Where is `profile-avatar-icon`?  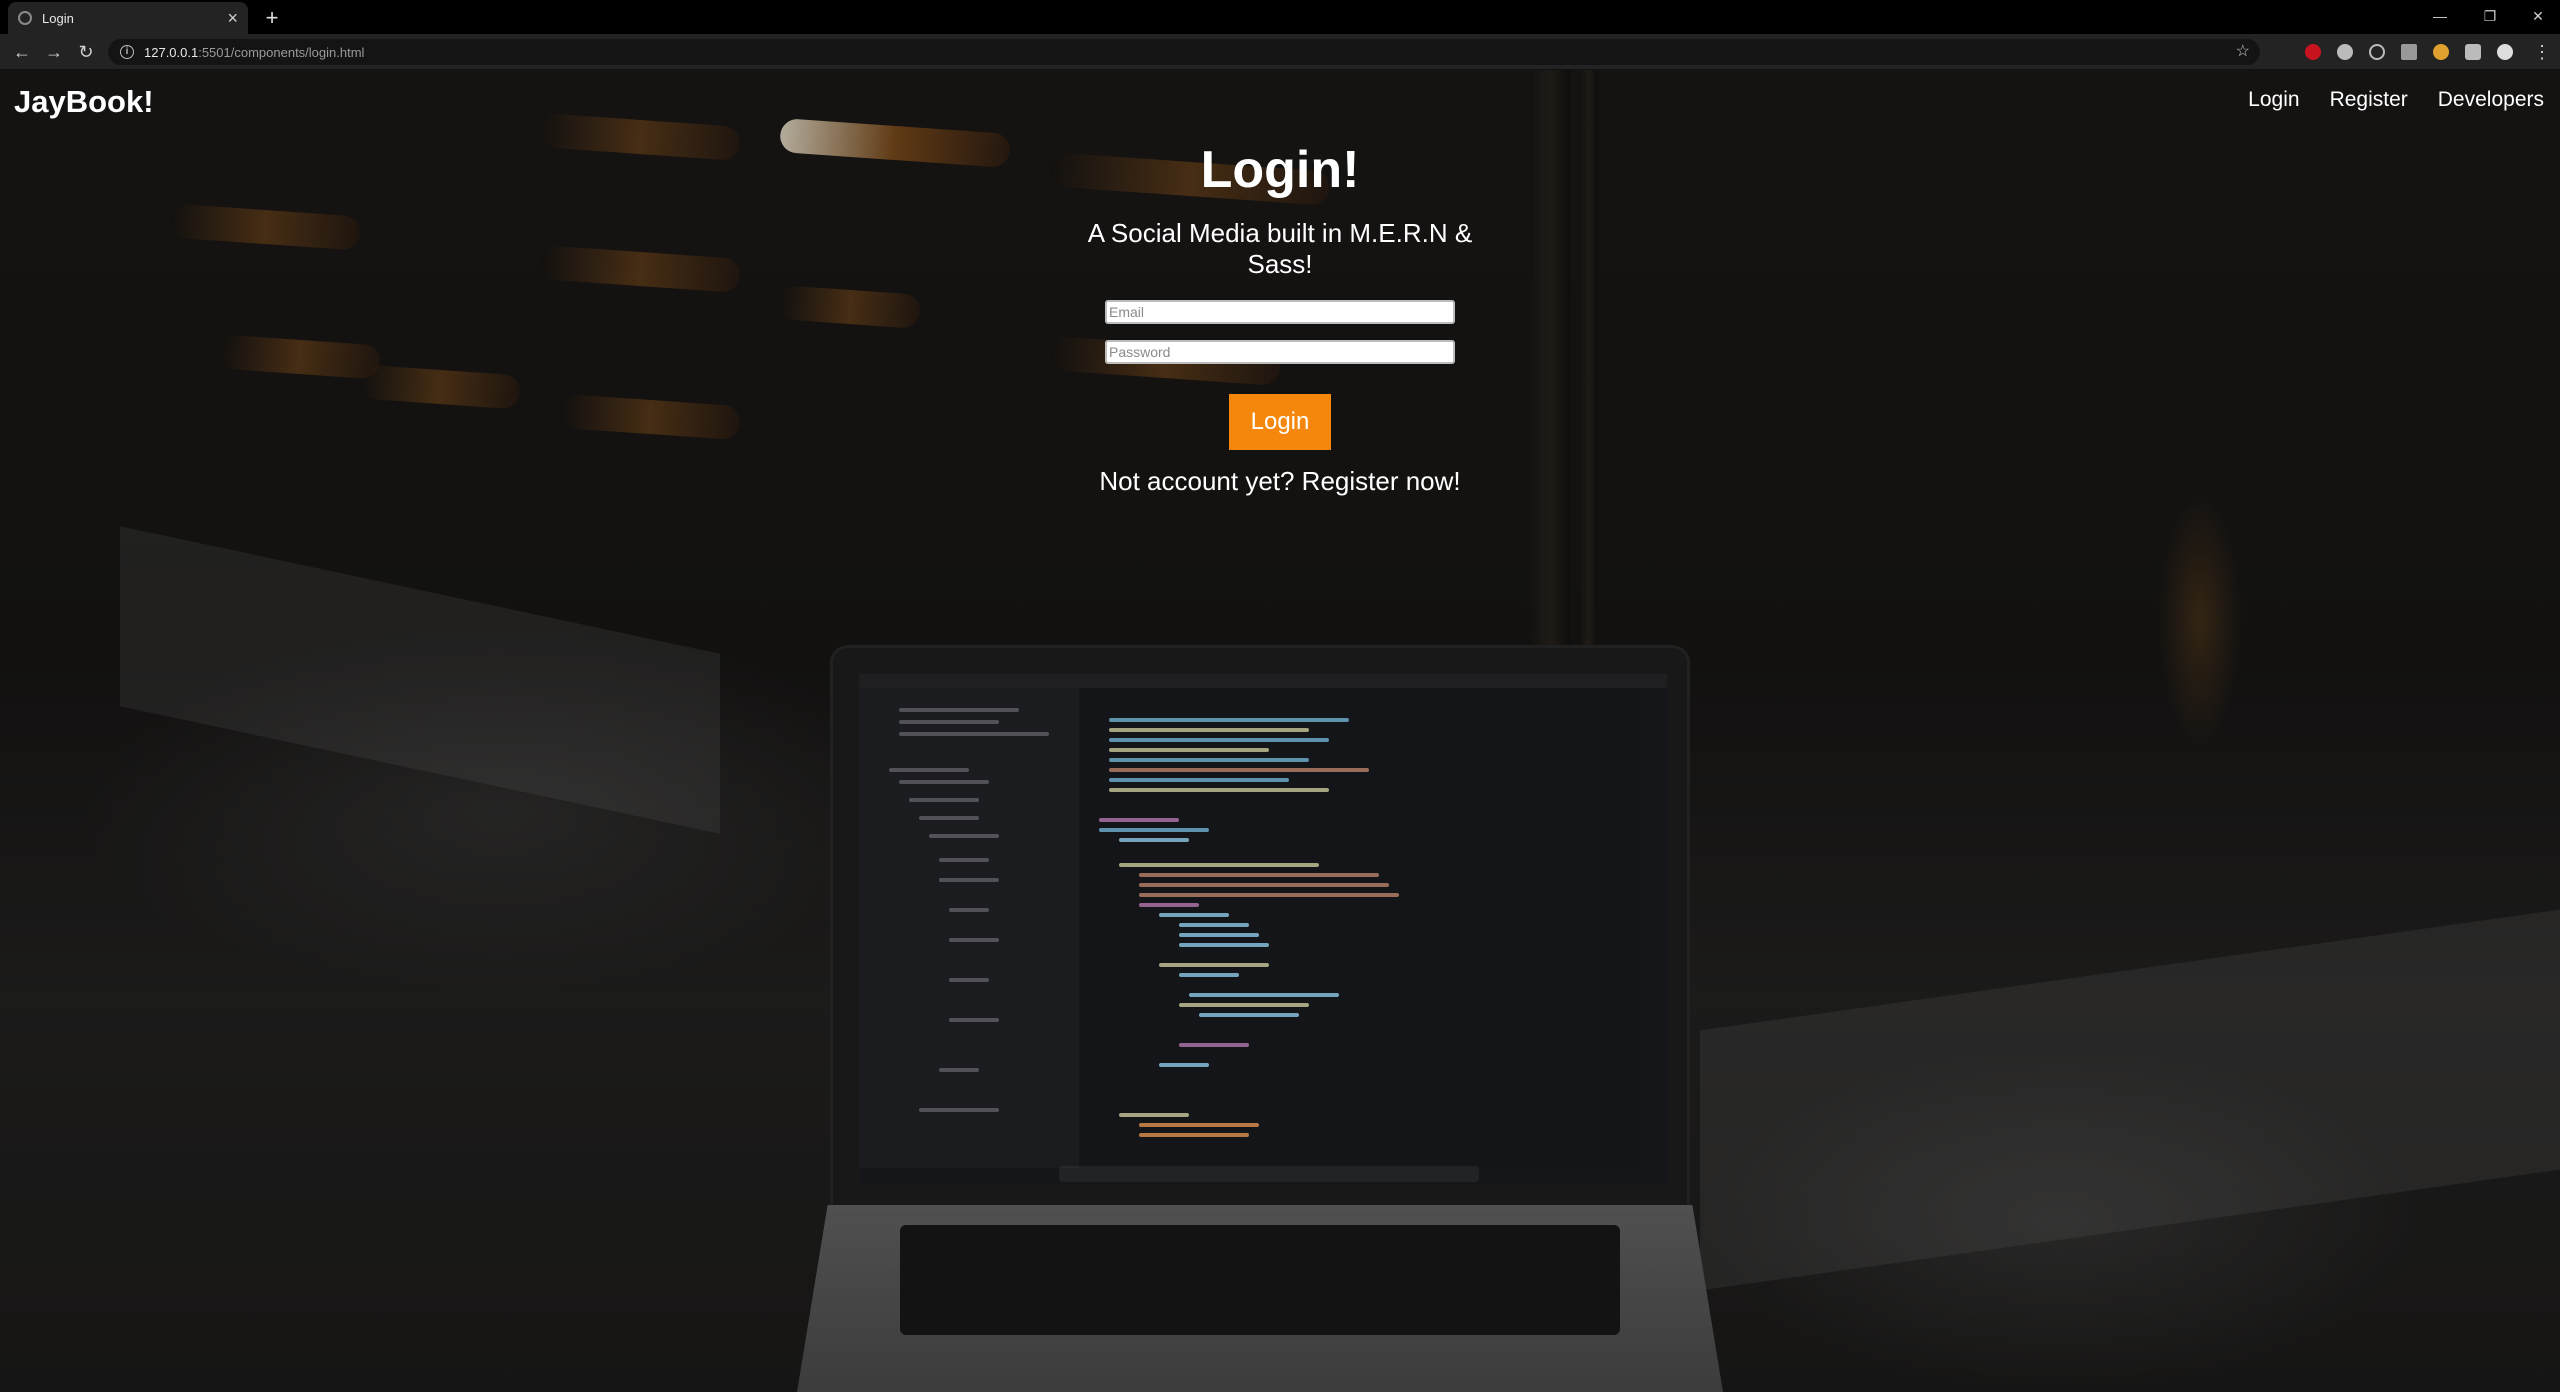 profile-avatar-icon is located at coordinates (2505, 52).